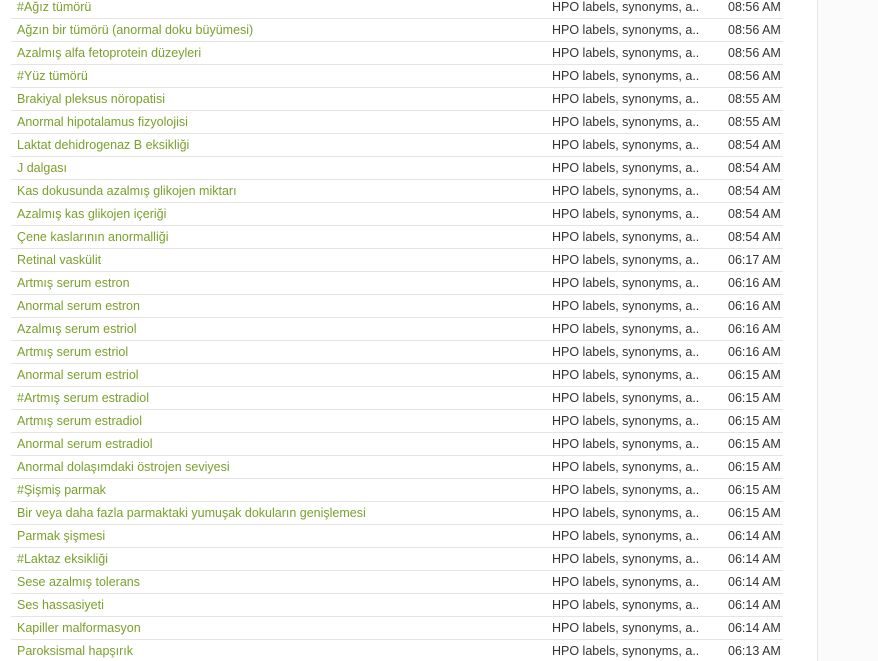 The image size is (878, 661). What do you see at coordinates (91, 99) in the screenshot?
I see `item-title-link: Brakiyal pleksus nöropatisi` at bounding box center [91, 99].